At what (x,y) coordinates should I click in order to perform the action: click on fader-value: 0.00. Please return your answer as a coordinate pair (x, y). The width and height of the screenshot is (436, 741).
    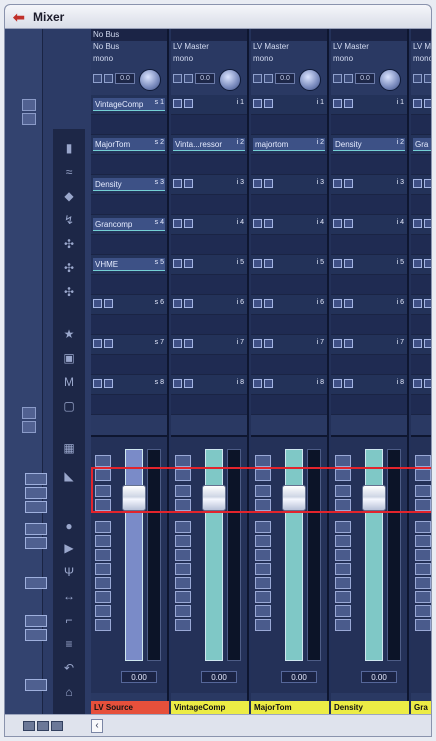
    Looking at the image, I should click on (299, 677).